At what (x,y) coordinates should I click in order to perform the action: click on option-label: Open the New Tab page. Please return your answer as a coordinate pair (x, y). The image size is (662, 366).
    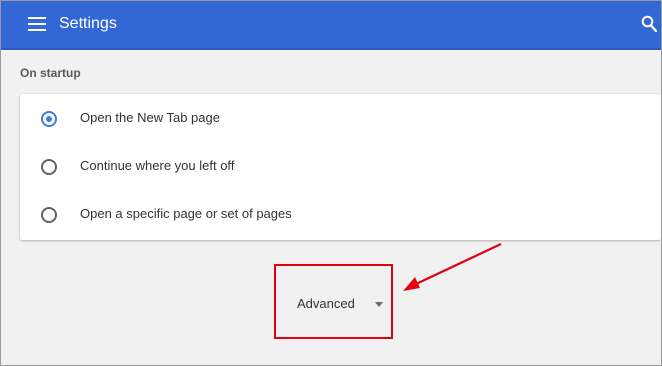
    Looking at the image, I should click on (150, 117).